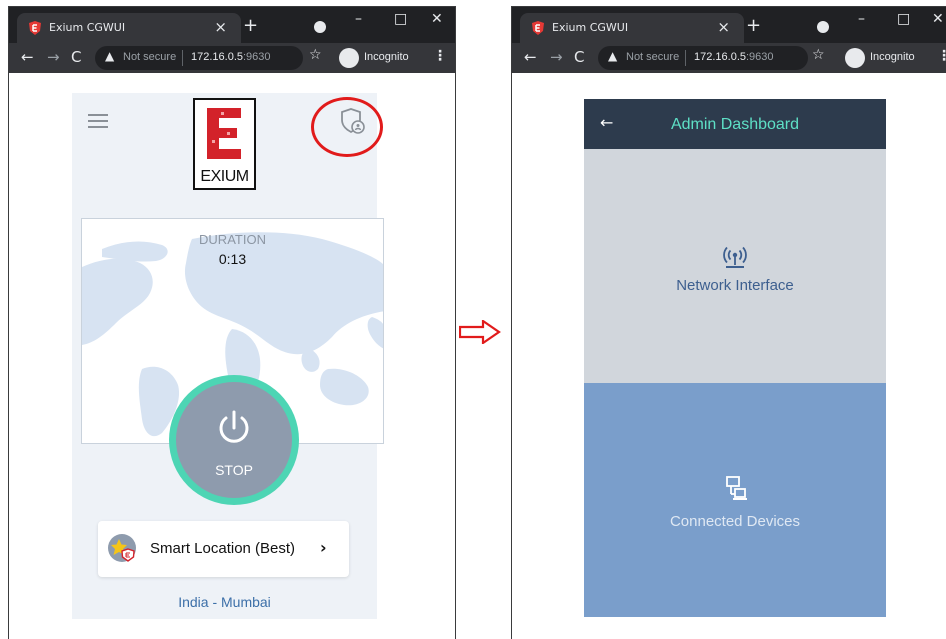 This screenshot has height=639, width=946. I want to click on location-label: Smart Location (Best), so click(223, 548).